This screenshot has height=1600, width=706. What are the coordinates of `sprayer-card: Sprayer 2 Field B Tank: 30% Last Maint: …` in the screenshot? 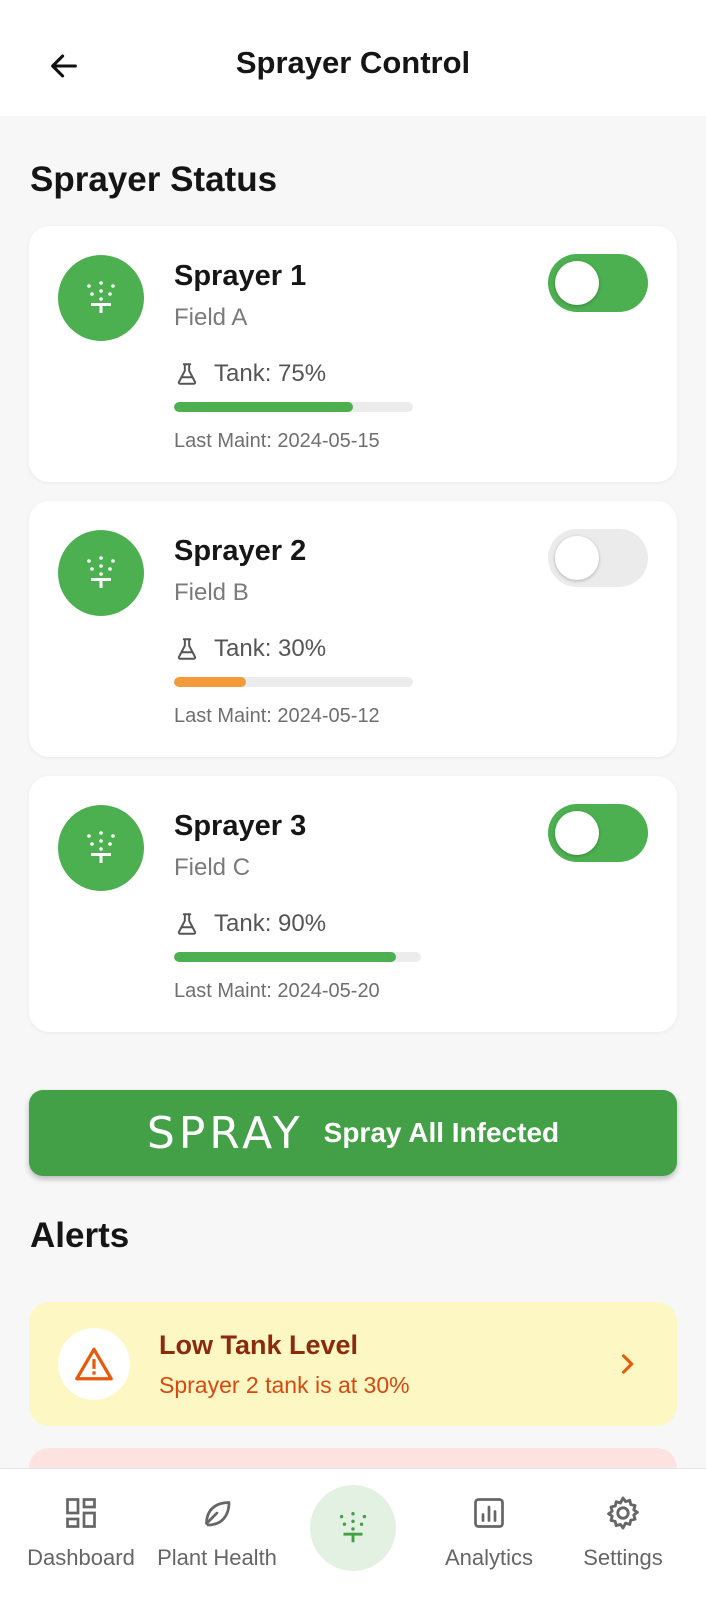 It's located at (353, 629).